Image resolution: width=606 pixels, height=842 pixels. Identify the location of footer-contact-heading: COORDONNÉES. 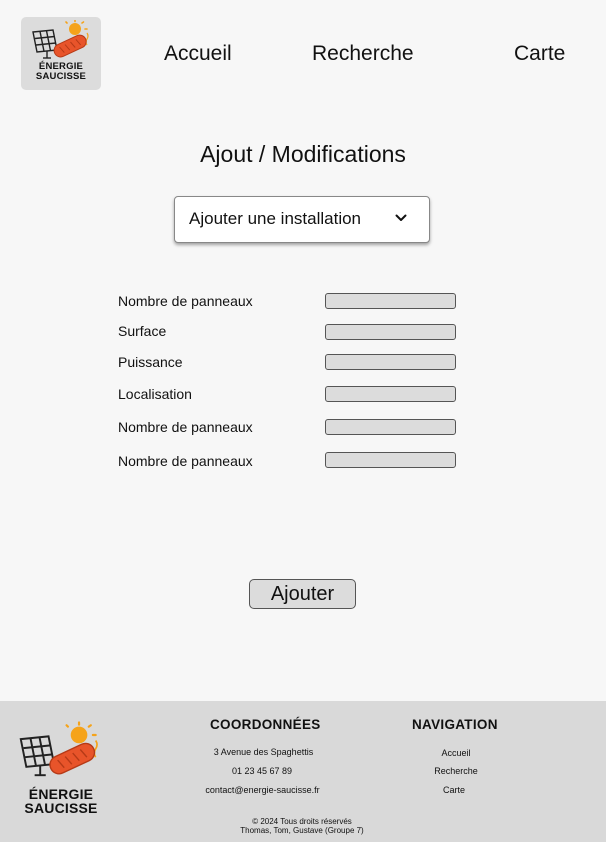
(265, 724).